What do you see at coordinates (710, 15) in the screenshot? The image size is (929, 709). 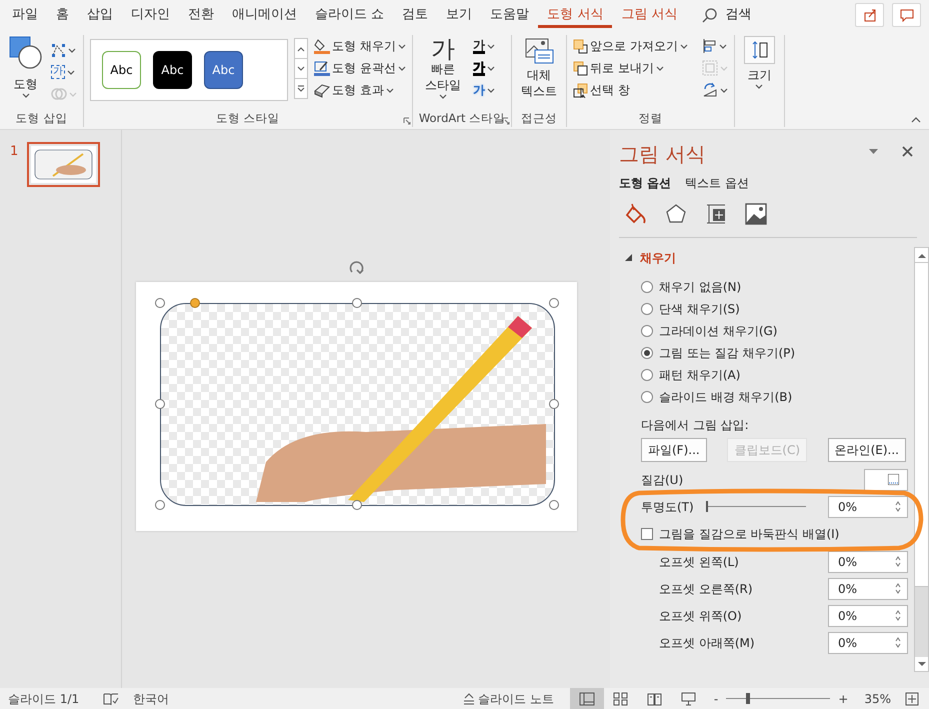 I see `search-icon` at bounding box center [710, 15].